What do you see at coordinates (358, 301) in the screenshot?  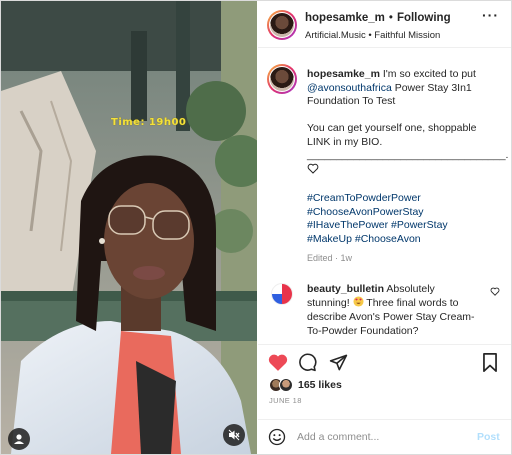 I see `heart-eyes-emoji-icon` at bounding box center [358, 301].